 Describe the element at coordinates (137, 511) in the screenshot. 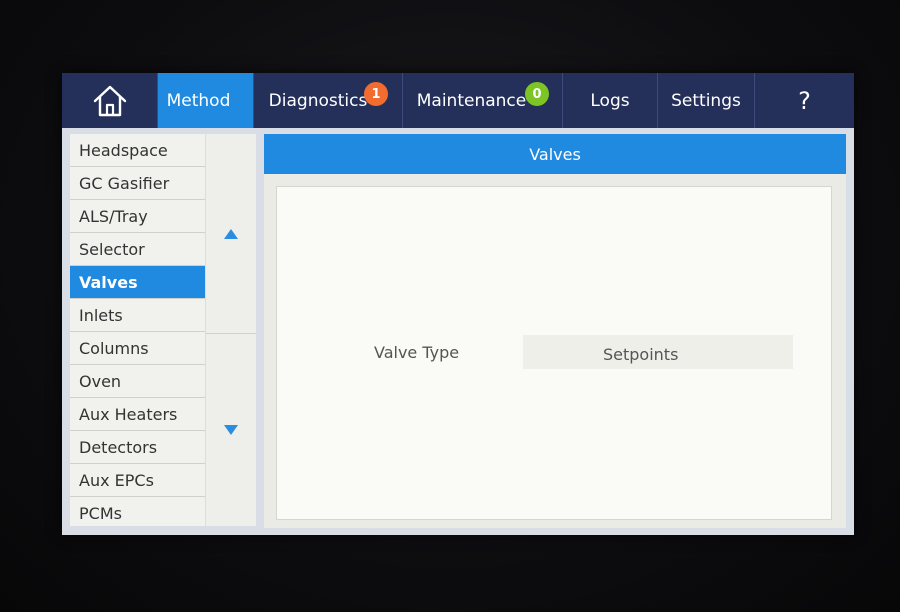

I see `sidebar-item-pcms: PCMs` at that location.